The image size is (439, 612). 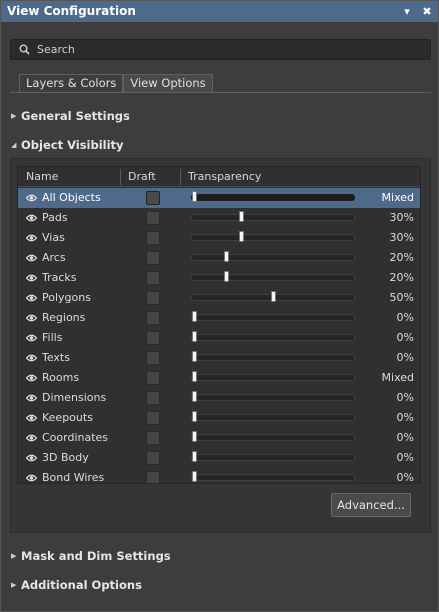 I want to click on table-row: Arcs 20%, so click(x=219, y=258).